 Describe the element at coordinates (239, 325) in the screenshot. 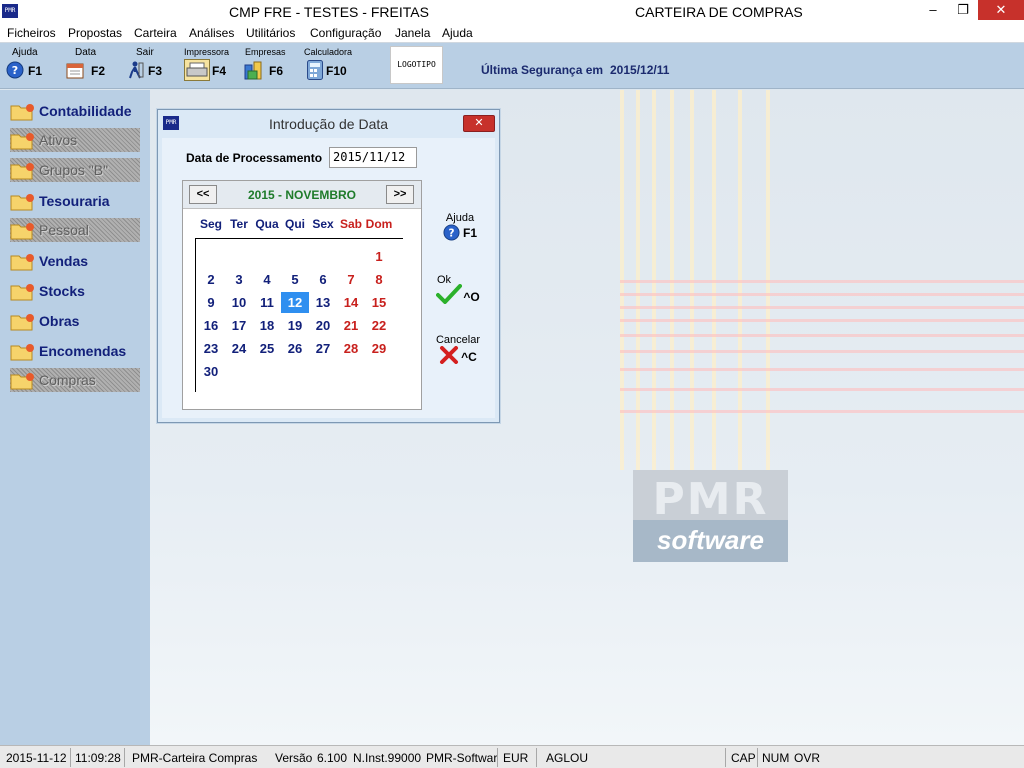

I see `calendar-day: 17` at that location.